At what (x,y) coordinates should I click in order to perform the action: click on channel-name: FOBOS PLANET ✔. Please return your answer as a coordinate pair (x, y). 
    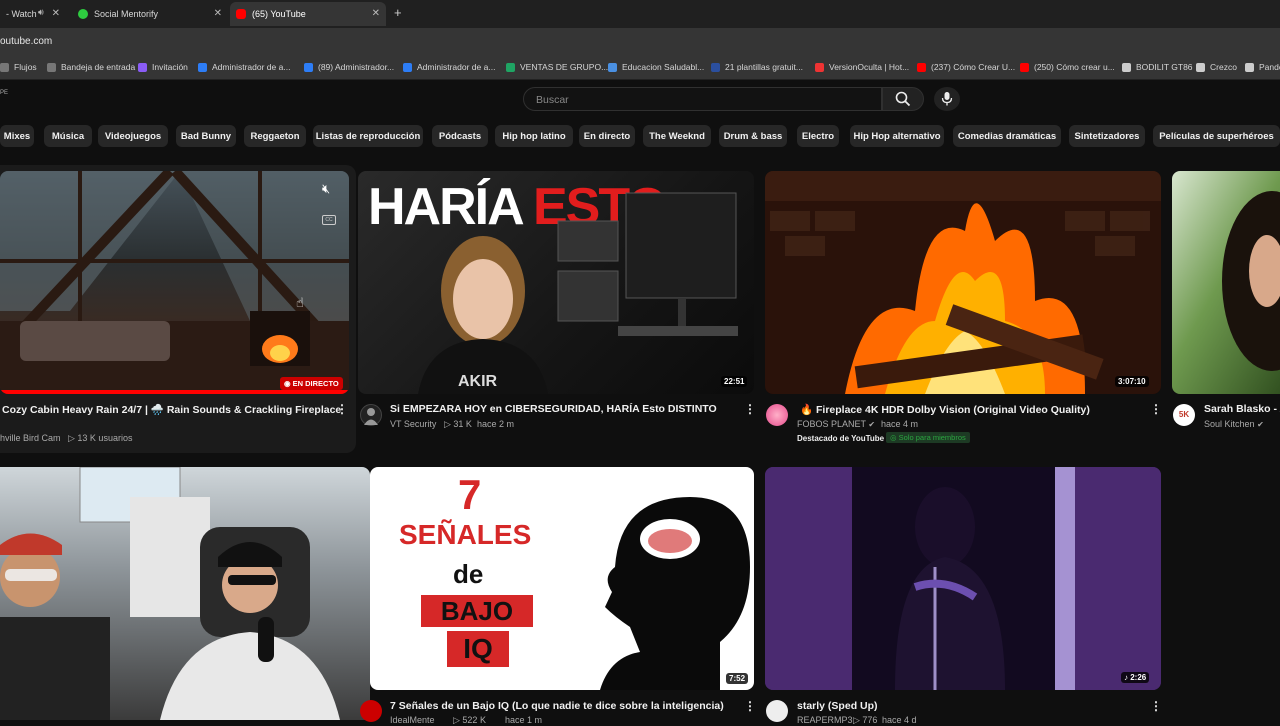
    Looking at the image, I should click on (836, 424).